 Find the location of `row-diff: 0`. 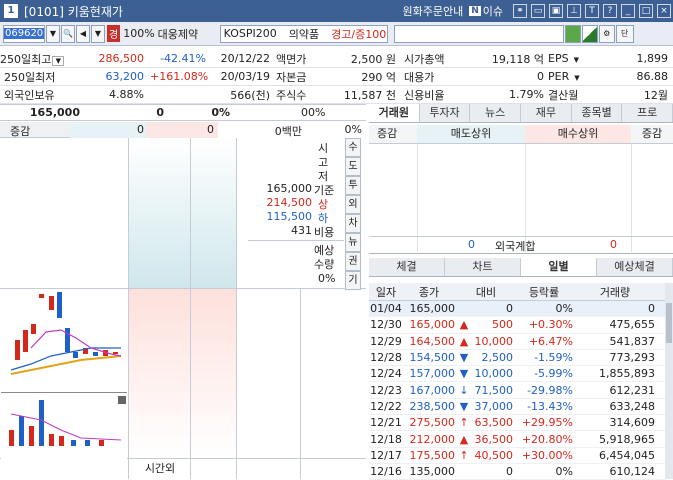

row-diff: 0 is located at coordinates (509, 472).